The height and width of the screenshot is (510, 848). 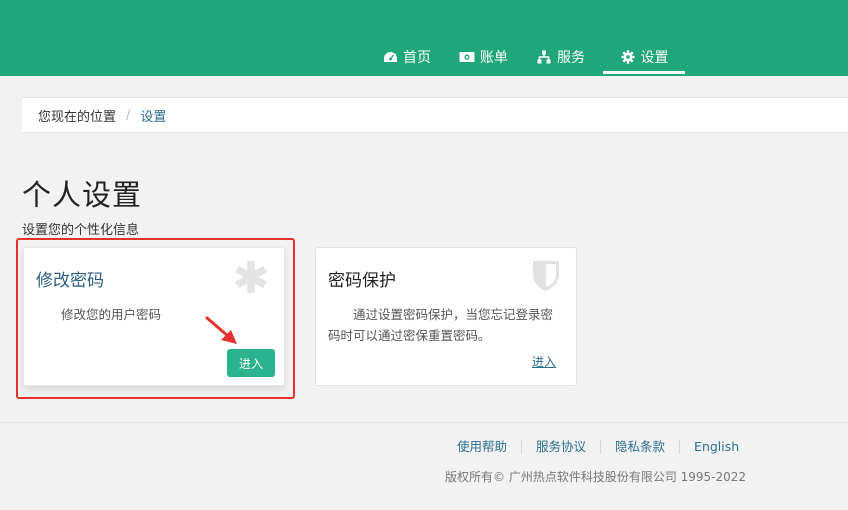 What do you see at coordinates (81, 230) in the screenshot?
I see `page-subtitle: 设置您的个性化信息` at bounding box center [81, 230].